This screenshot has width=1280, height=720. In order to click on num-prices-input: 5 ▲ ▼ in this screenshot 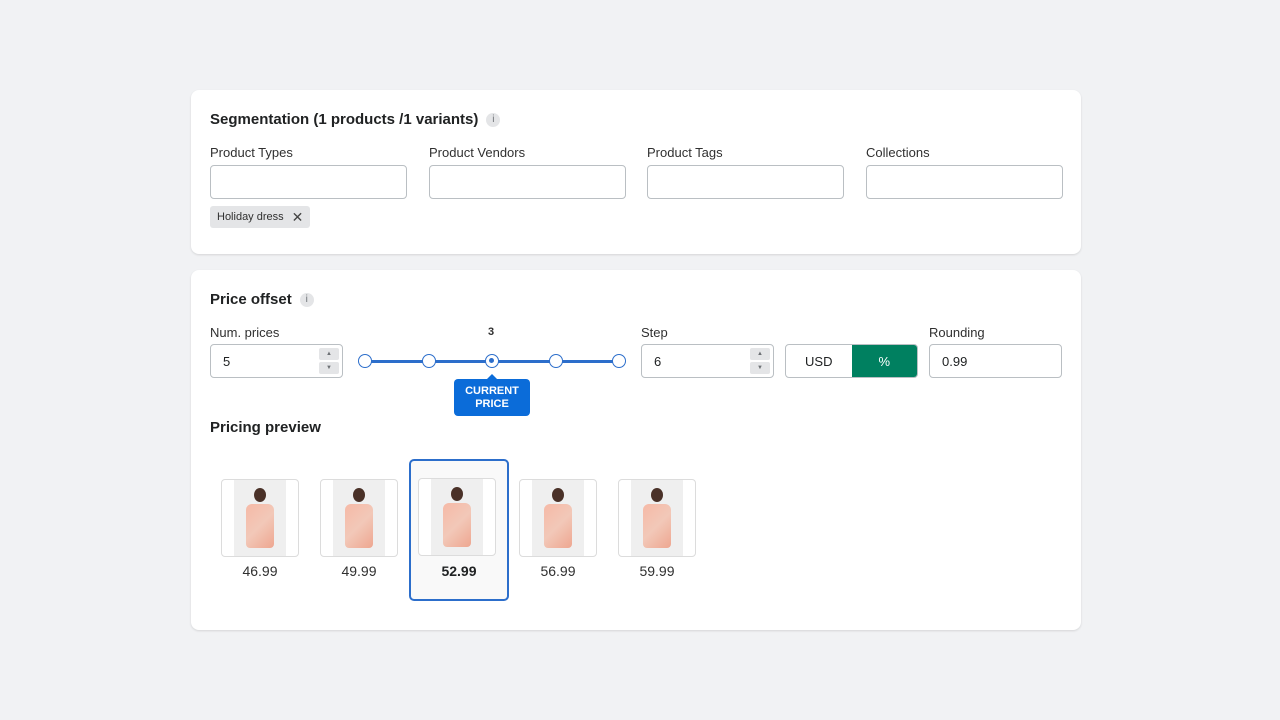, I will do `click(276, 361)`.